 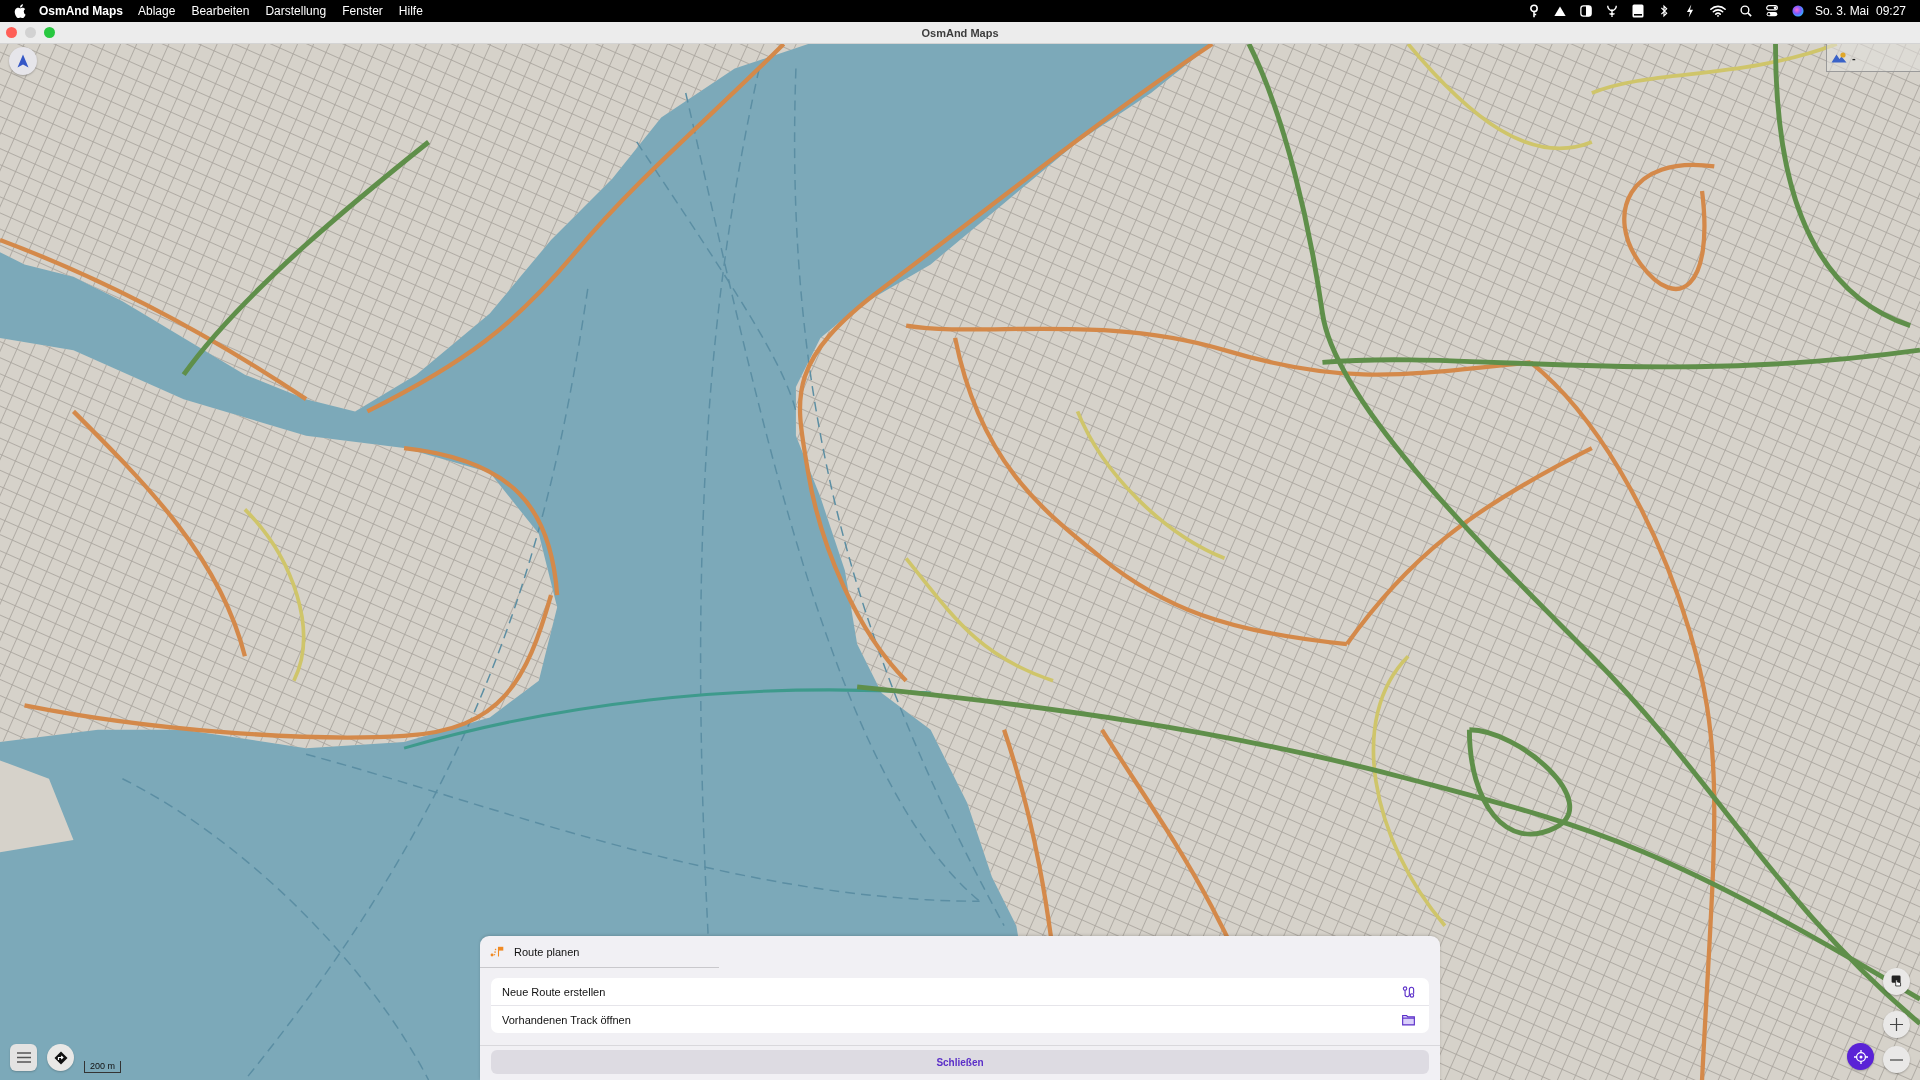 I want to click on apple-logo-icon, so click(x=20, y=11).